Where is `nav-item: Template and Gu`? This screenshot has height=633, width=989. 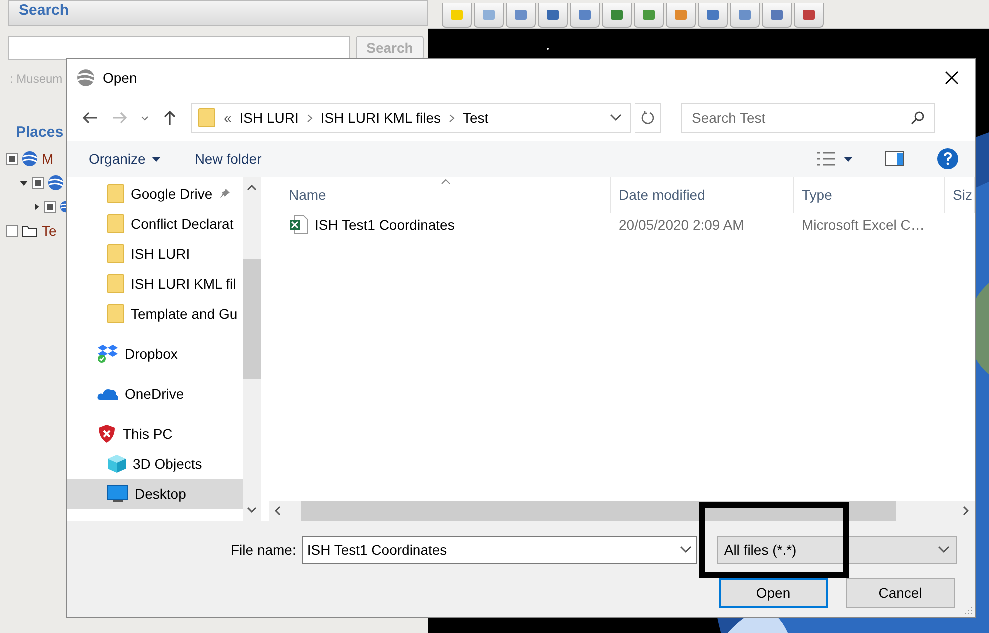
nav-item: Template and Gu is located at coordinates (155, 314).